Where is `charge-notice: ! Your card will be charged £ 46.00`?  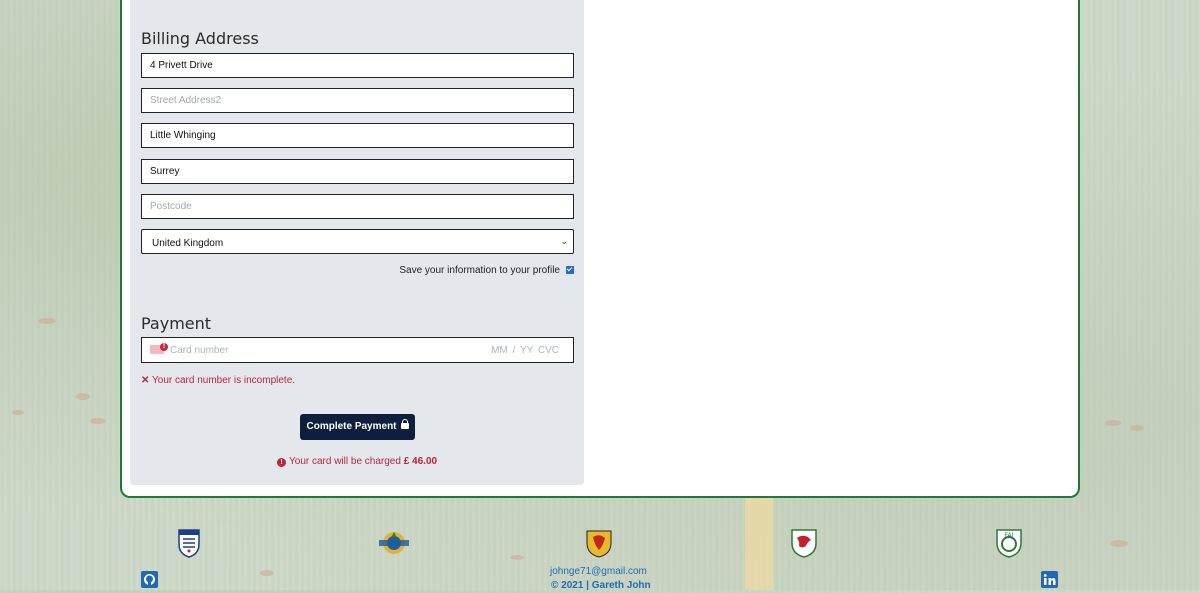
charge-notice: ! Your card will be charged £ 46.00 is located at coordinates (357, 461).